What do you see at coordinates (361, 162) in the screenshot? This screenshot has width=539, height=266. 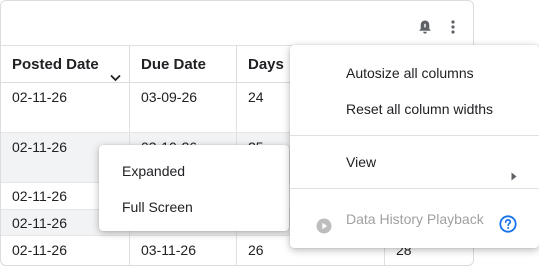 I see `menu-item-label: View` at bounding box center [361, 162].